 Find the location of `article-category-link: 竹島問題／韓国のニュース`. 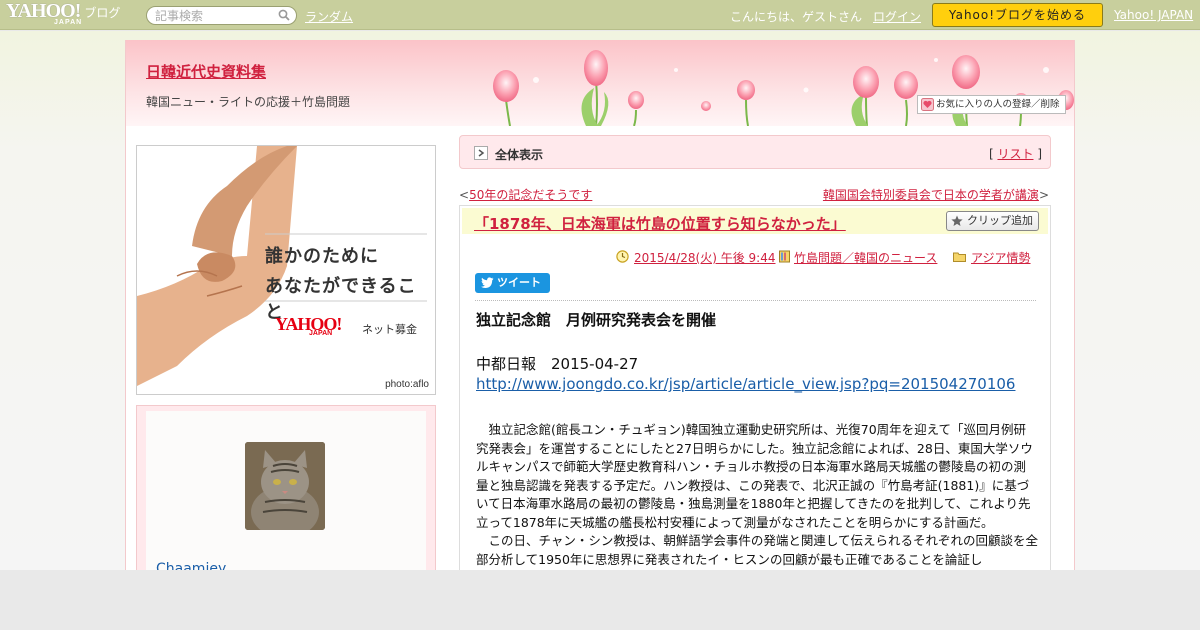

article-category-link: 竹島問題／韓国のニュース is located at coordinates (865, 258).